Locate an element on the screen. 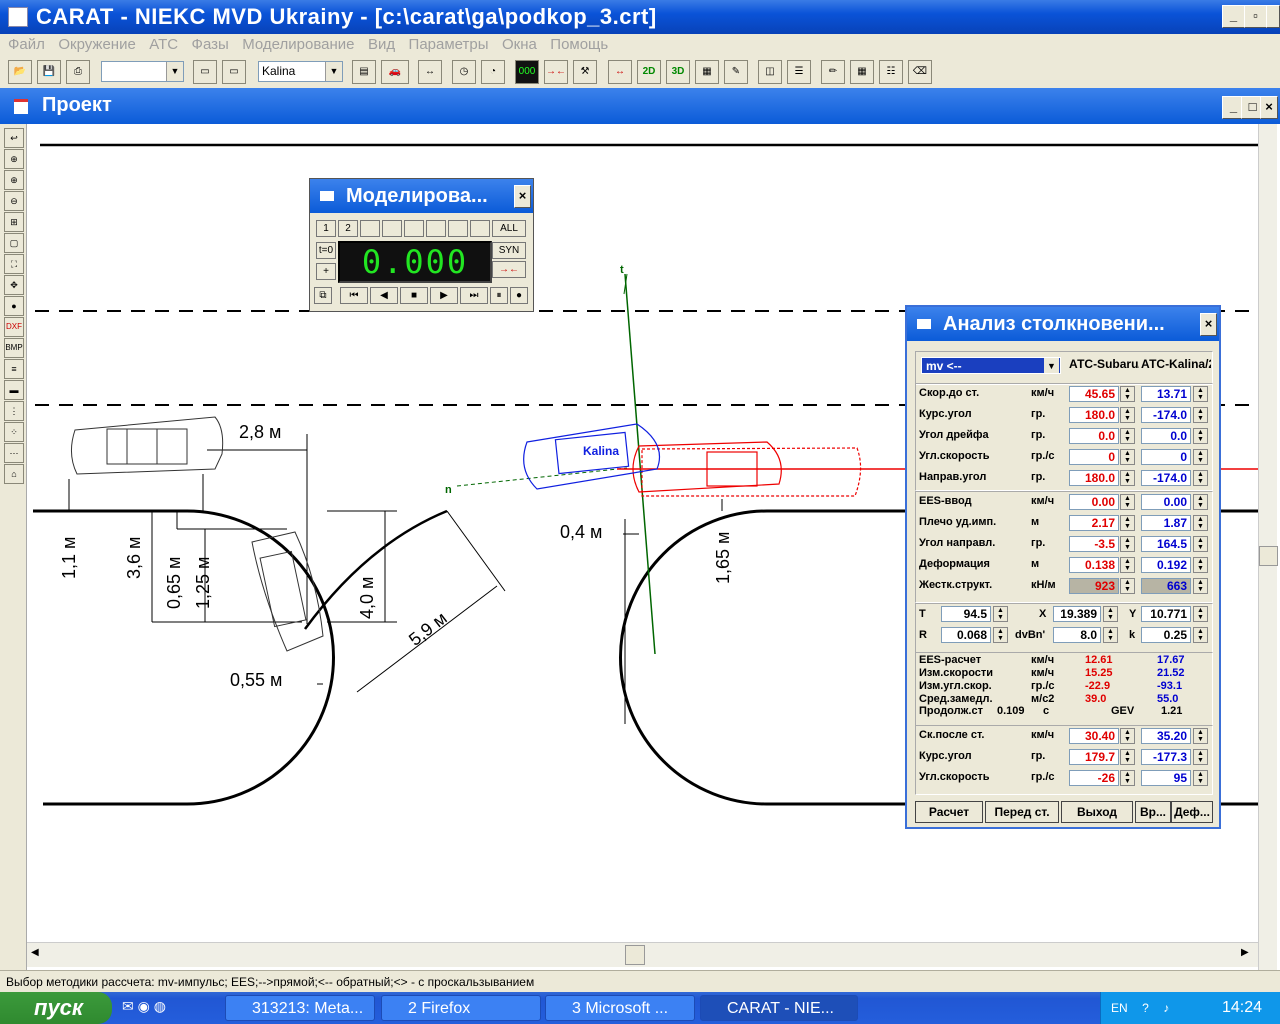  vertical-scrollbar is located at coordinates (1268, 547).